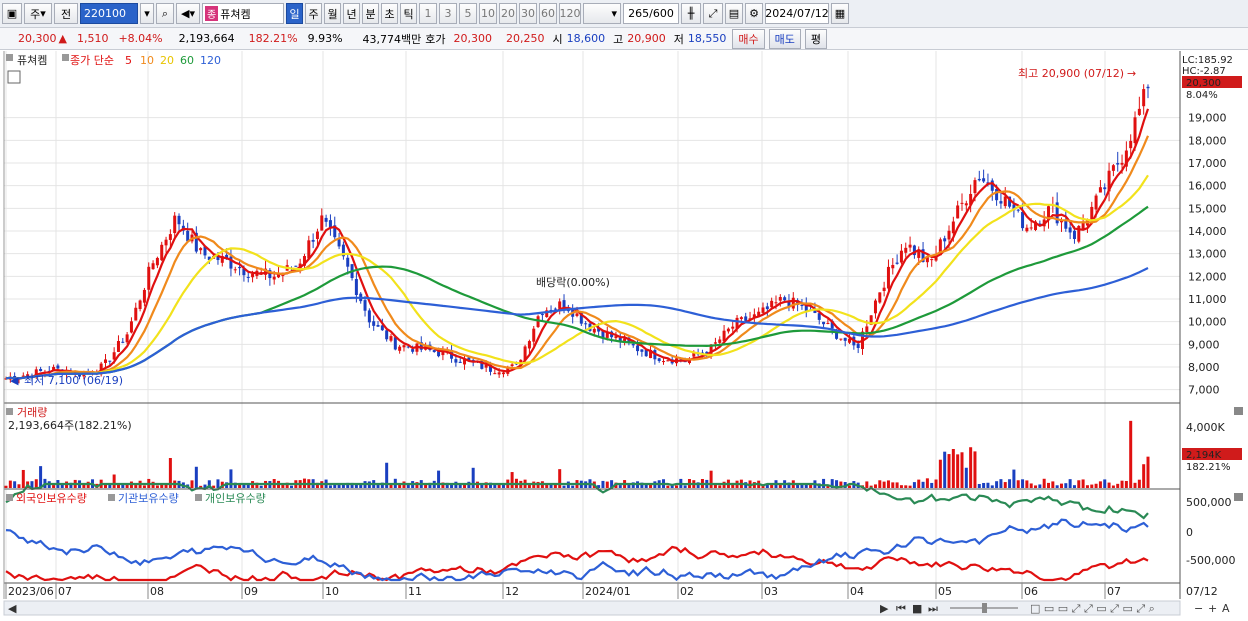  Describe the element at coordinates (12, 13) in the screenshot. I see `layout-icon: ▣` at that location.